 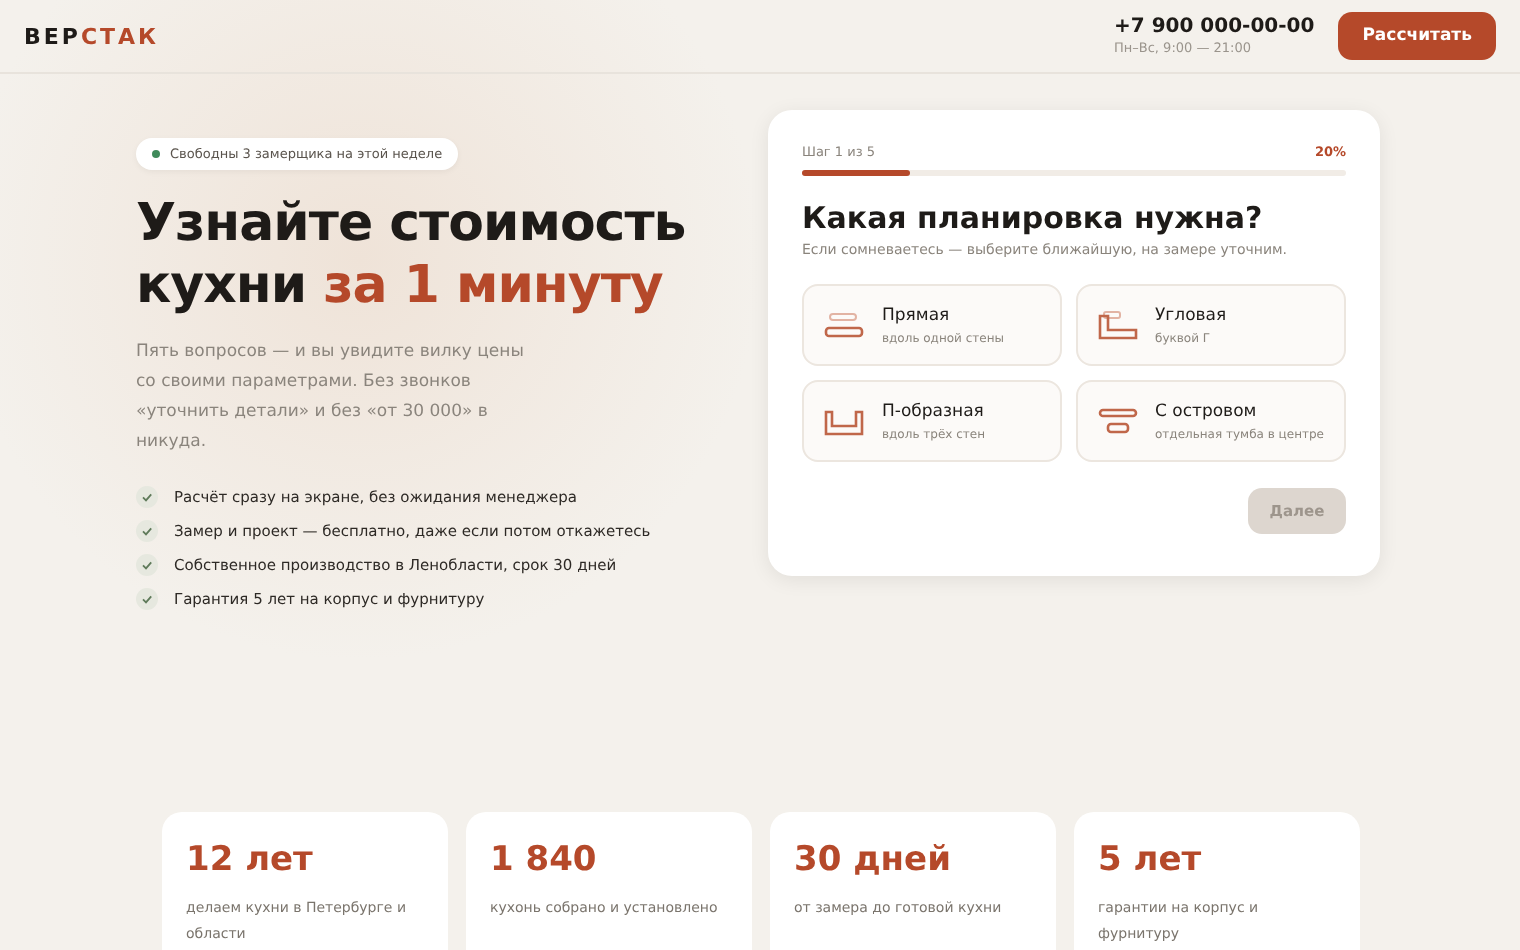 I want to click on calculate-button: Рассчитать, so click(x=1417, y=36).